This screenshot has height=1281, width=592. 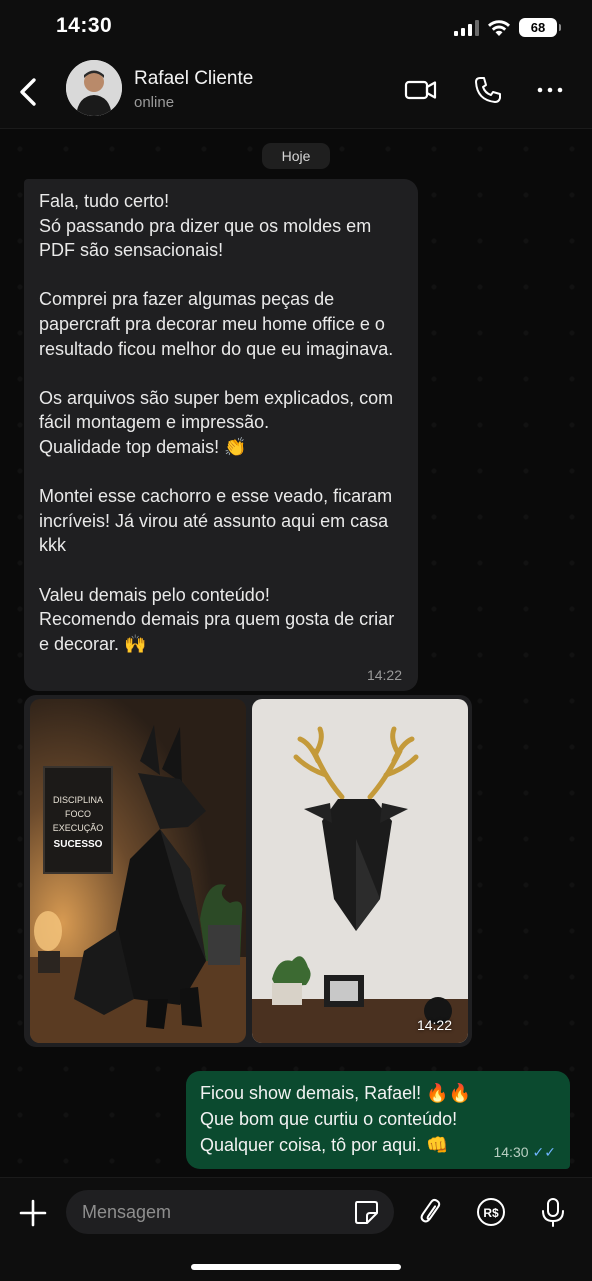 I want to click on status-time: 14:30, so click(x=84, y=25).